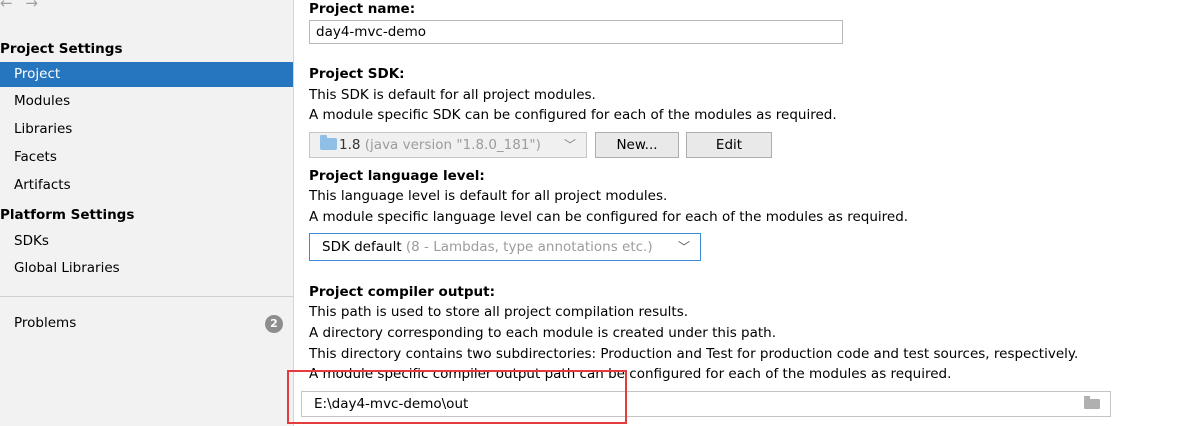  What do you see at coordinates (21, 6) in the screenshot?
I see `nav-arrows: ← →` at bounding box center [21, 6].